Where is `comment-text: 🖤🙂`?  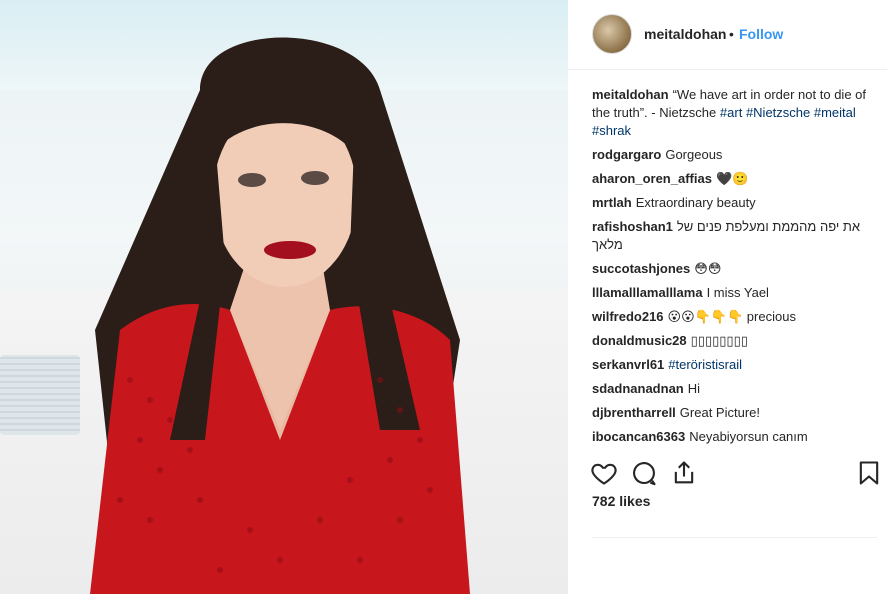
comment-text: 🖤🙂 is located at coordinates (732, 178).